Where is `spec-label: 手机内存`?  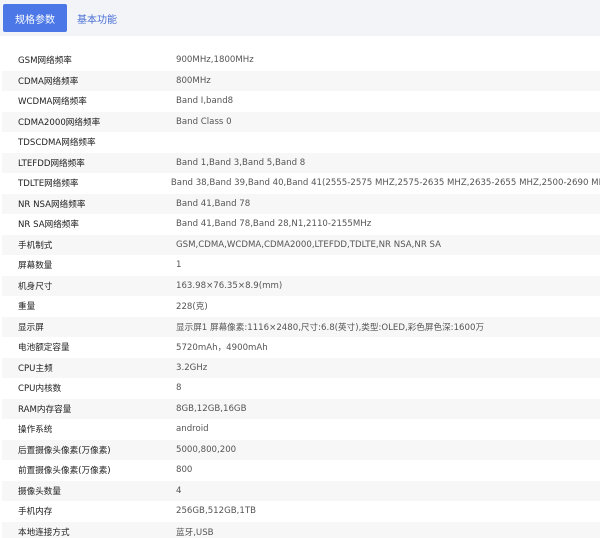
spec-label: 手机内存 is located at coordinates (35, 512).